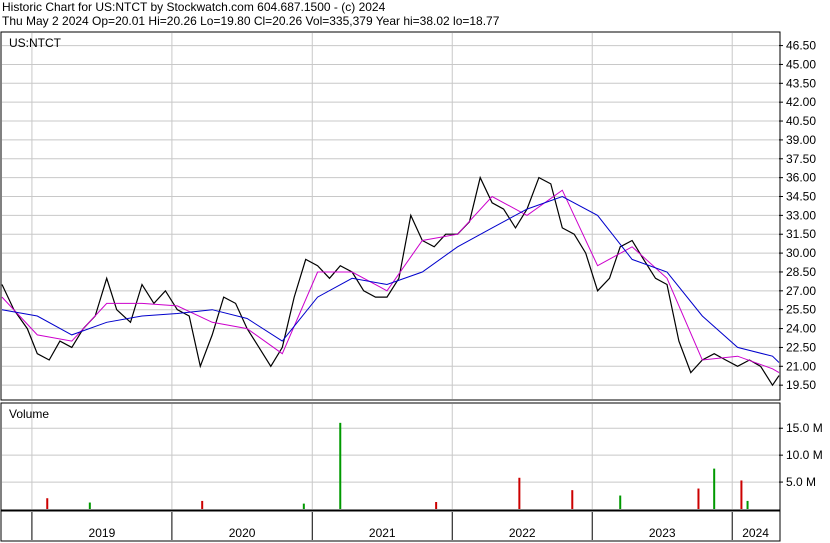  Describe the element at coordinates (801, 102) in the screenshot. I see `price-tick-label: 42.00` at that location.